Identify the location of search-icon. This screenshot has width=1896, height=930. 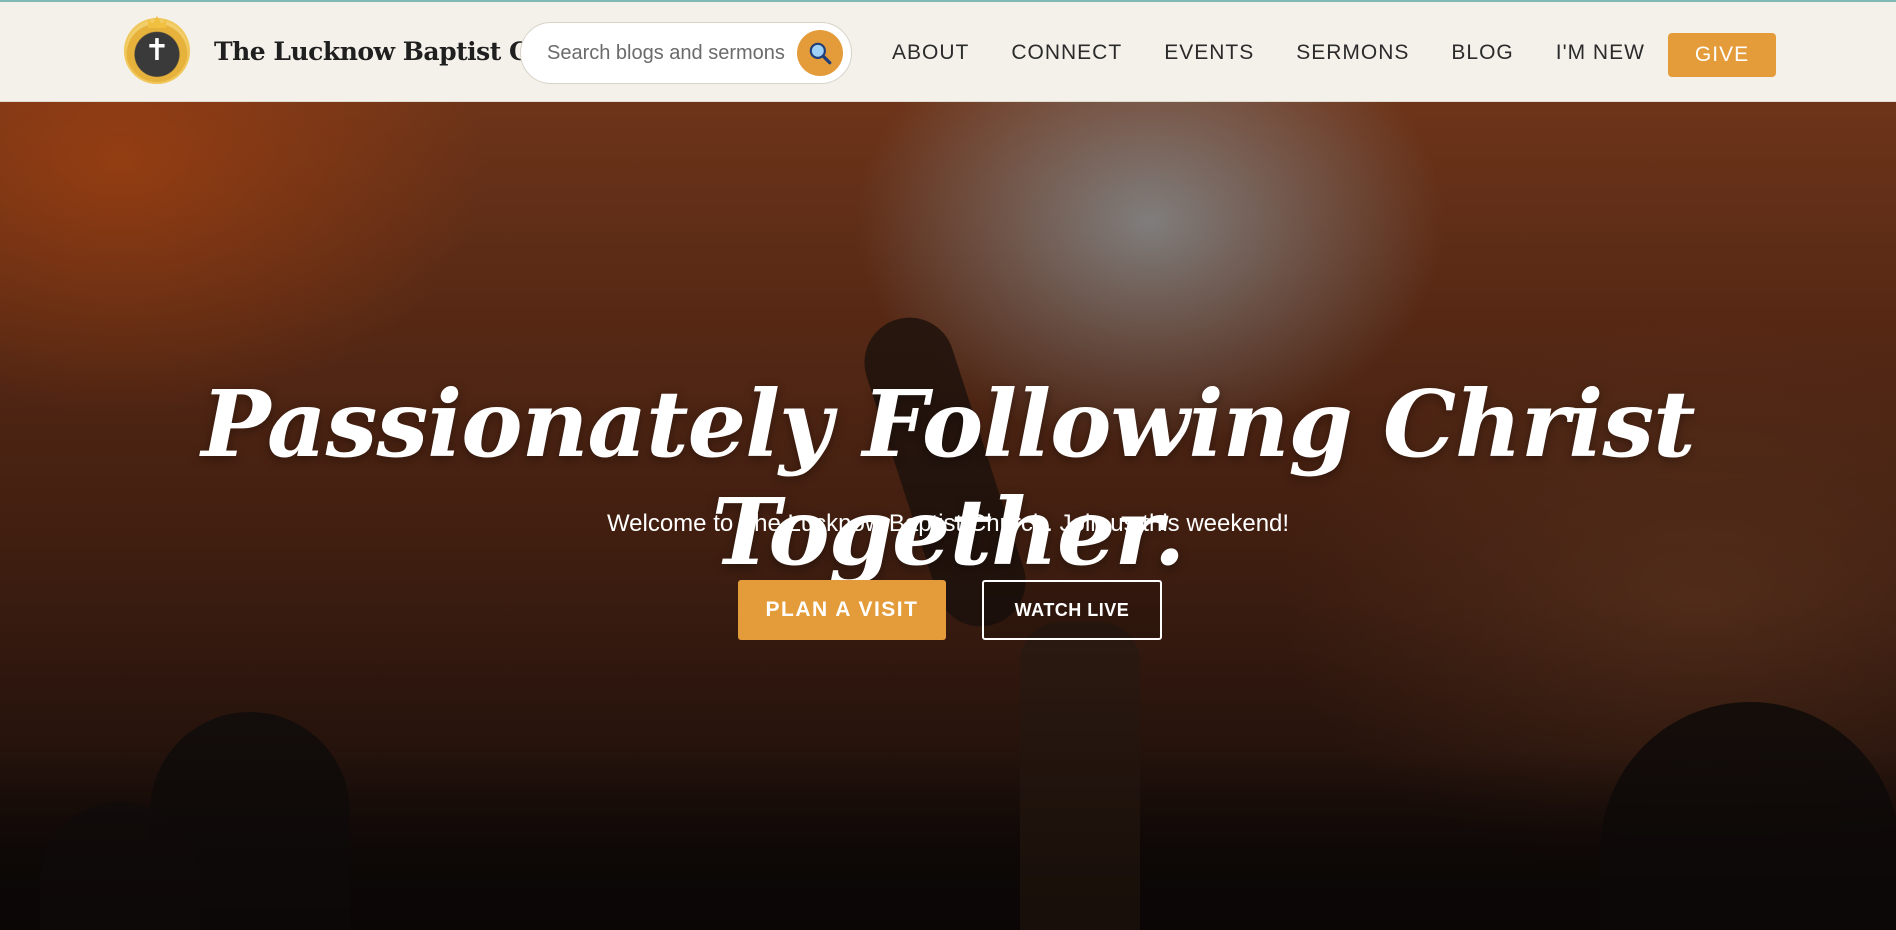
(820, 53).